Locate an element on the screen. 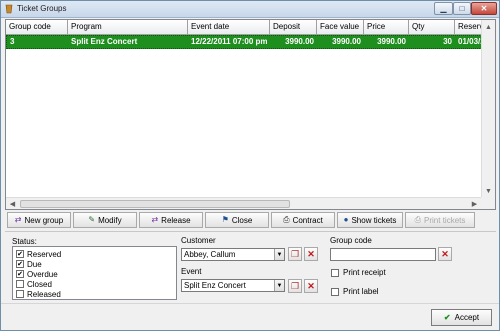 This screenshot has height=331, width=500. group-code-clear-button: ✕ is located at coordinates (445, 254).